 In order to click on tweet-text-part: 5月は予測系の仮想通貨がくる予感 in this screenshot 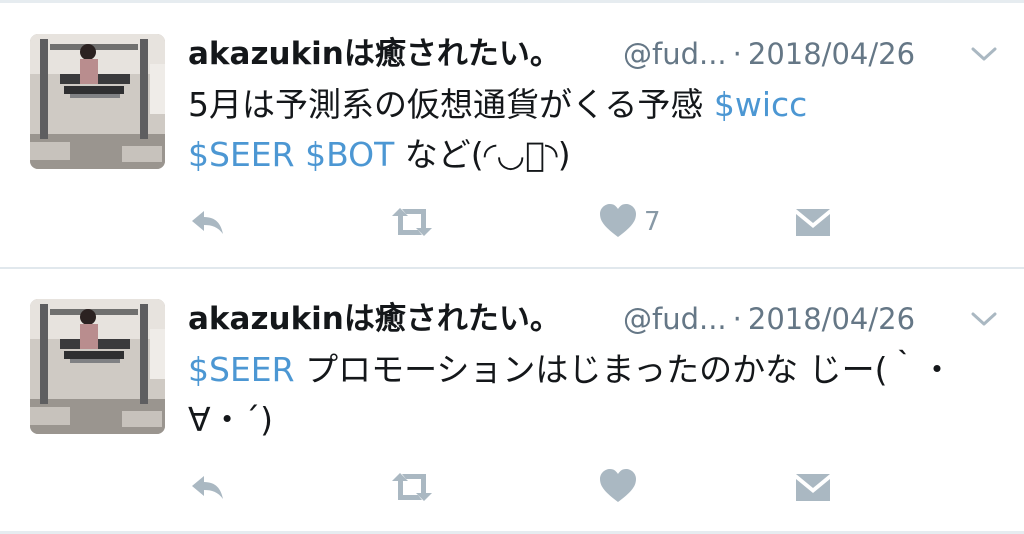, I will do `click(451, 104)`.